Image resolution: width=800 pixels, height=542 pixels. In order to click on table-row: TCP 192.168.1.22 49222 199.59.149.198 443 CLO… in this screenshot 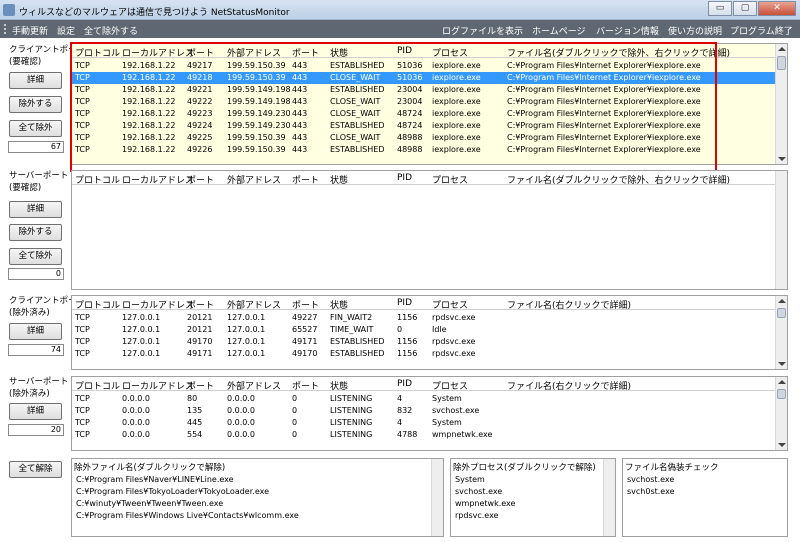, I will do `click(423, 102)`.